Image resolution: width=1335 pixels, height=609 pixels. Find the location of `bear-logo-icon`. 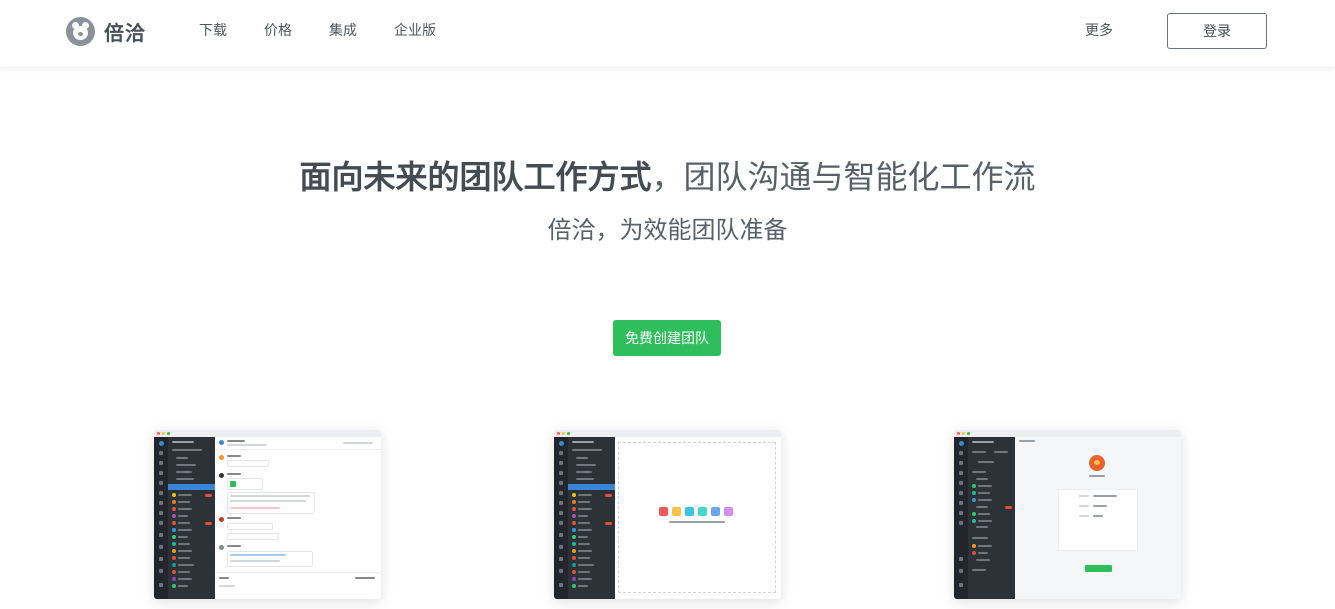

bear-logo-icon is located at coordinates (80, 31).